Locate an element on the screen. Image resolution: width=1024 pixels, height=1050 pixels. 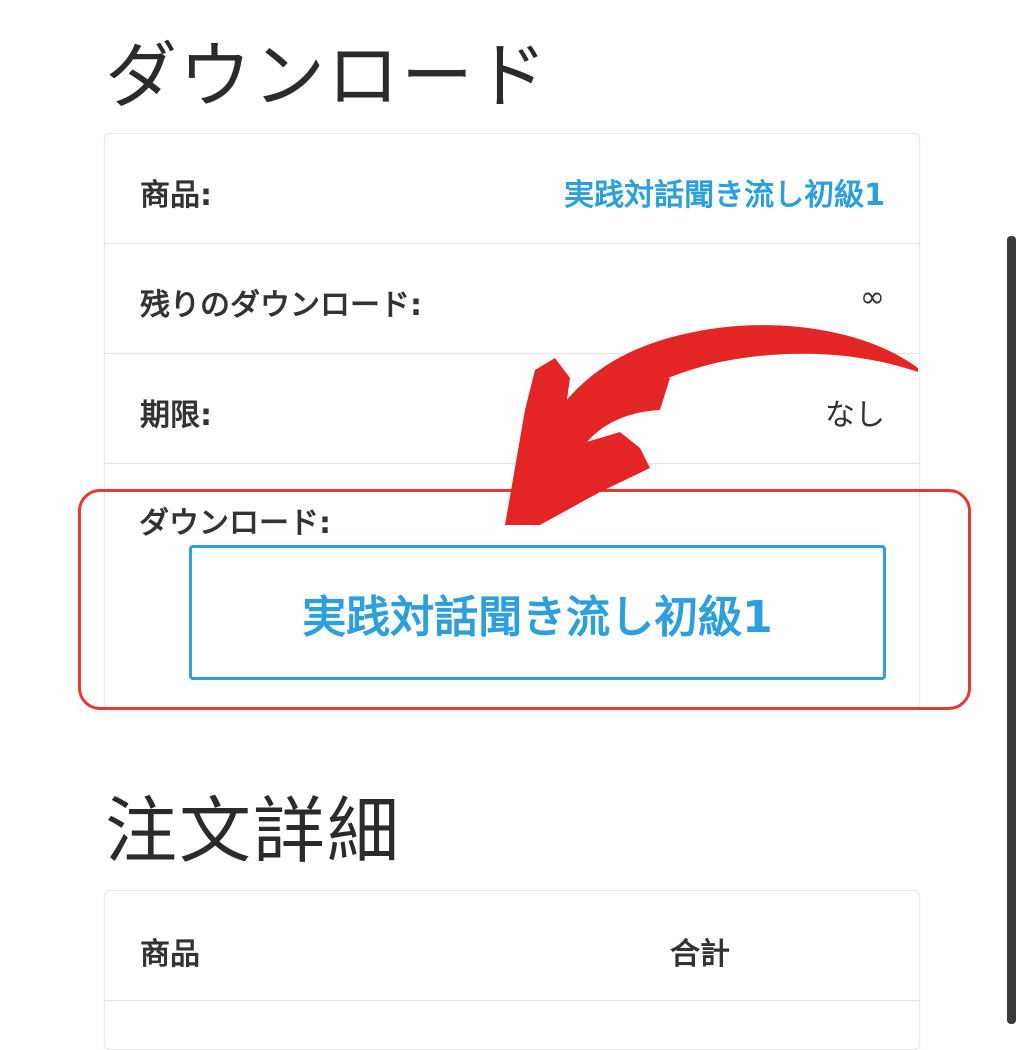
remaining-downloads-row: 残りのダウンロード: ∞ is located at coordinates (512, 299).